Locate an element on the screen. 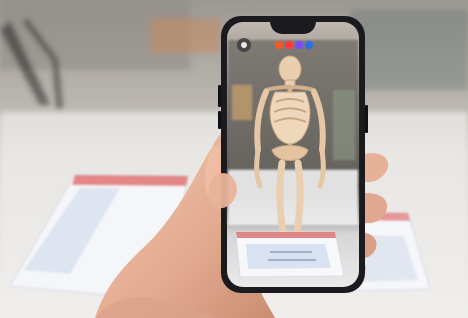 The height and width of the screenshot is (318, 468). phone-notch is located at coordinates (293, 28).